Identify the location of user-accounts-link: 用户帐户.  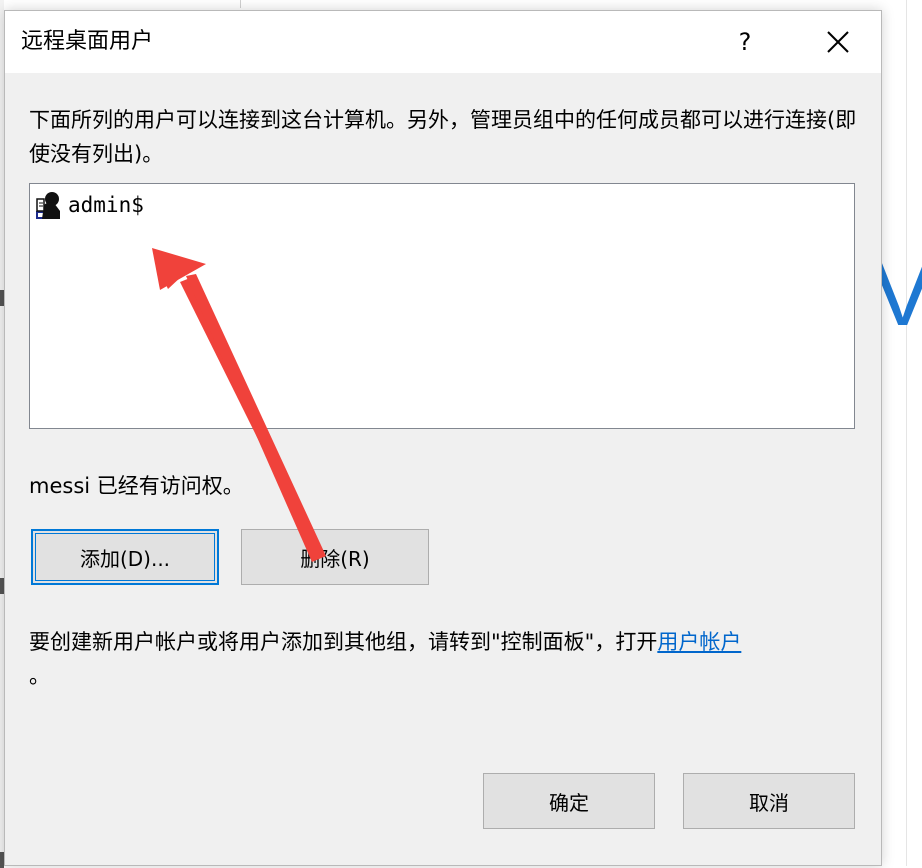
(699, 642).